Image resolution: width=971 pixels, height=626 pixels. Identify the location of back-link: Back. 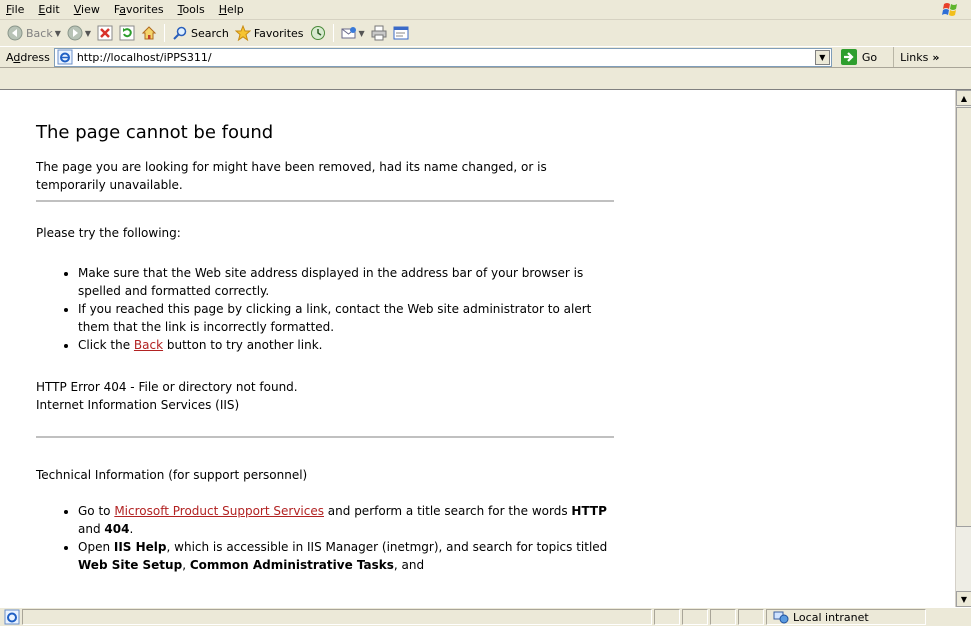
(148, 345).